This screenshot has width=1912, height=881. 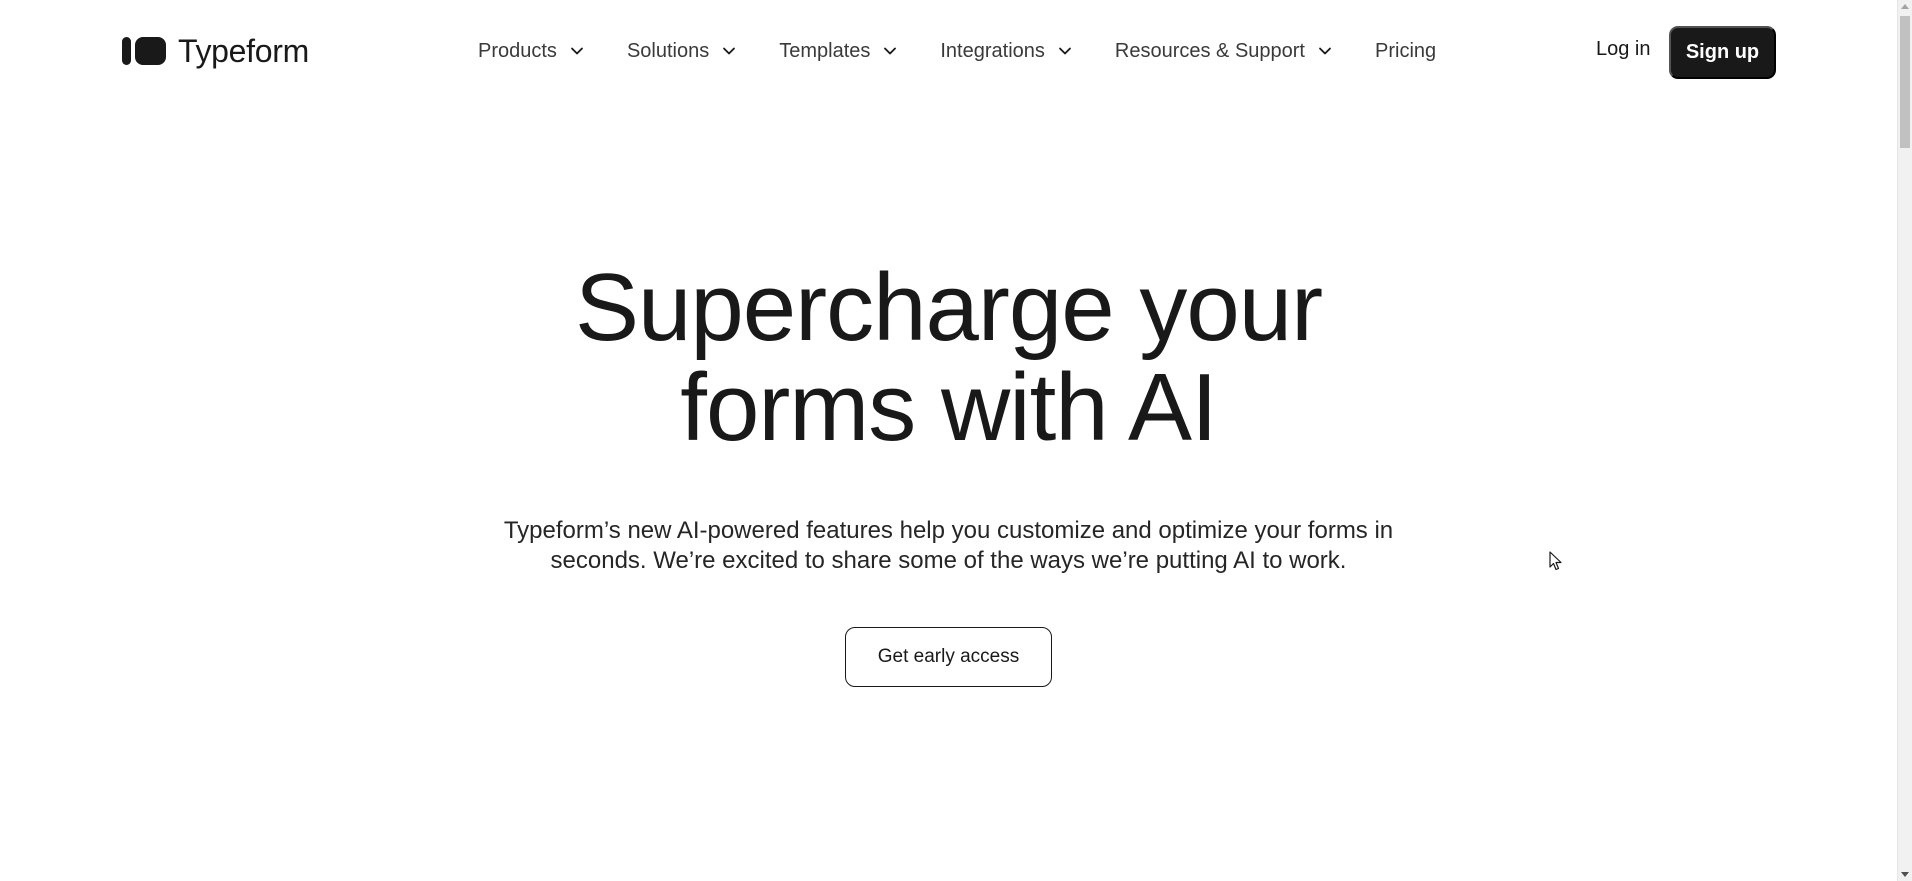 What do you see at coordinates (1905, 6) in the screenshot?
I see `scroll-up-arrow-icon` at bounding box center [1905, 6].